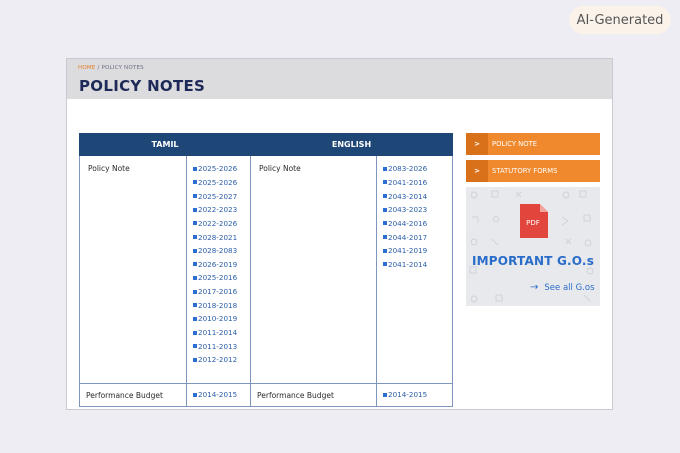 Image resolution: width=680 pixels, height=453 pixels. What do you see at coordinates (221, 237) in the screenshot?
I see `year-link: 2028-2021` at bounding box center [221, 237].